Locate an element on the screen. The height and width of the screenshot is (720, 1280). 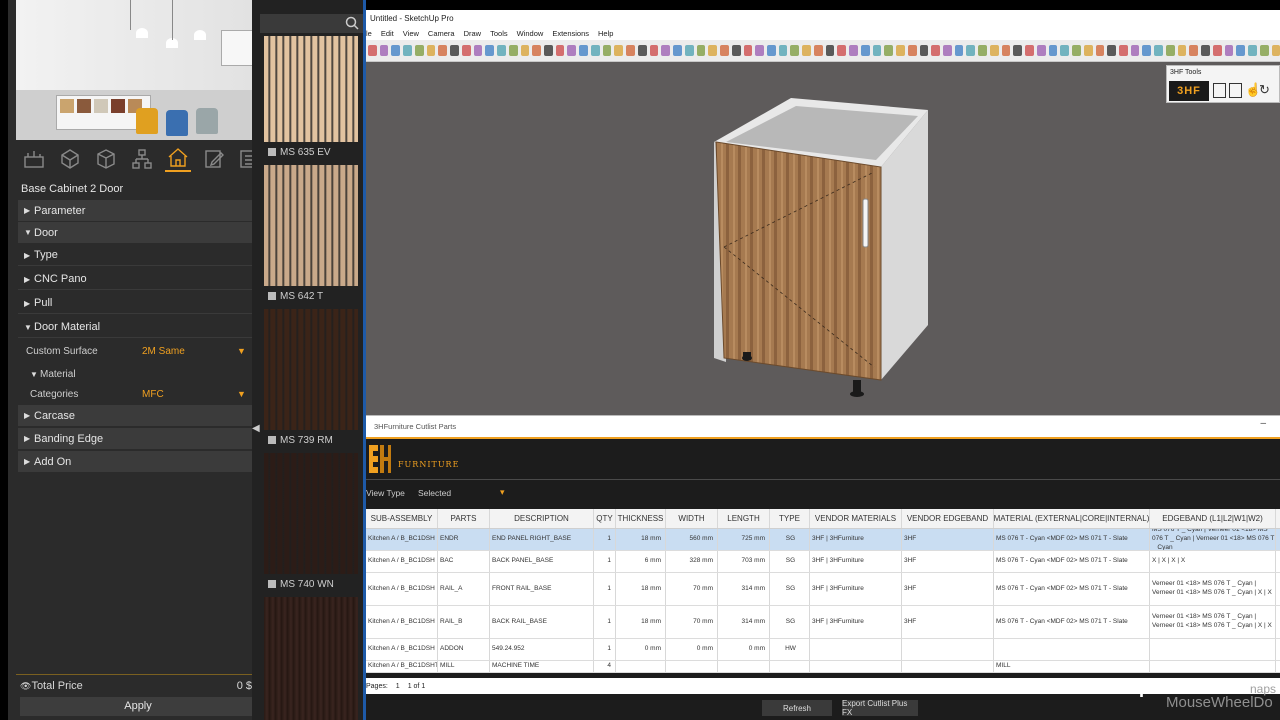
edit-icon is located at coordinates (214, 159).